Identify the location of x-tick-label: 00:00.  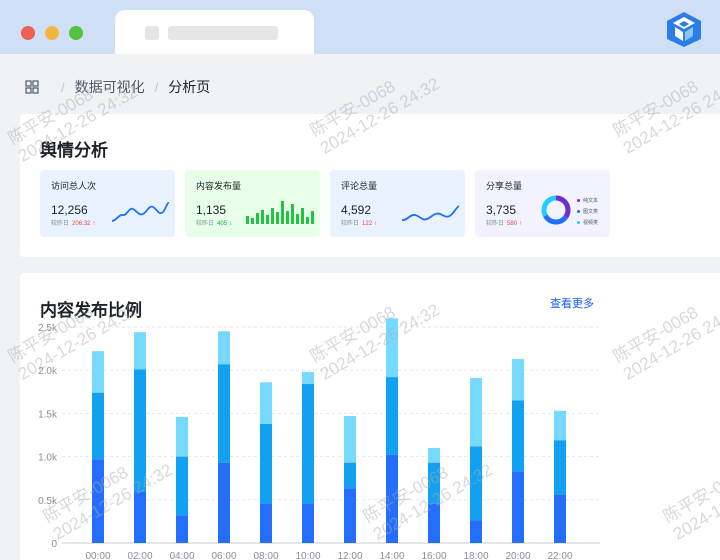
(97, 555).